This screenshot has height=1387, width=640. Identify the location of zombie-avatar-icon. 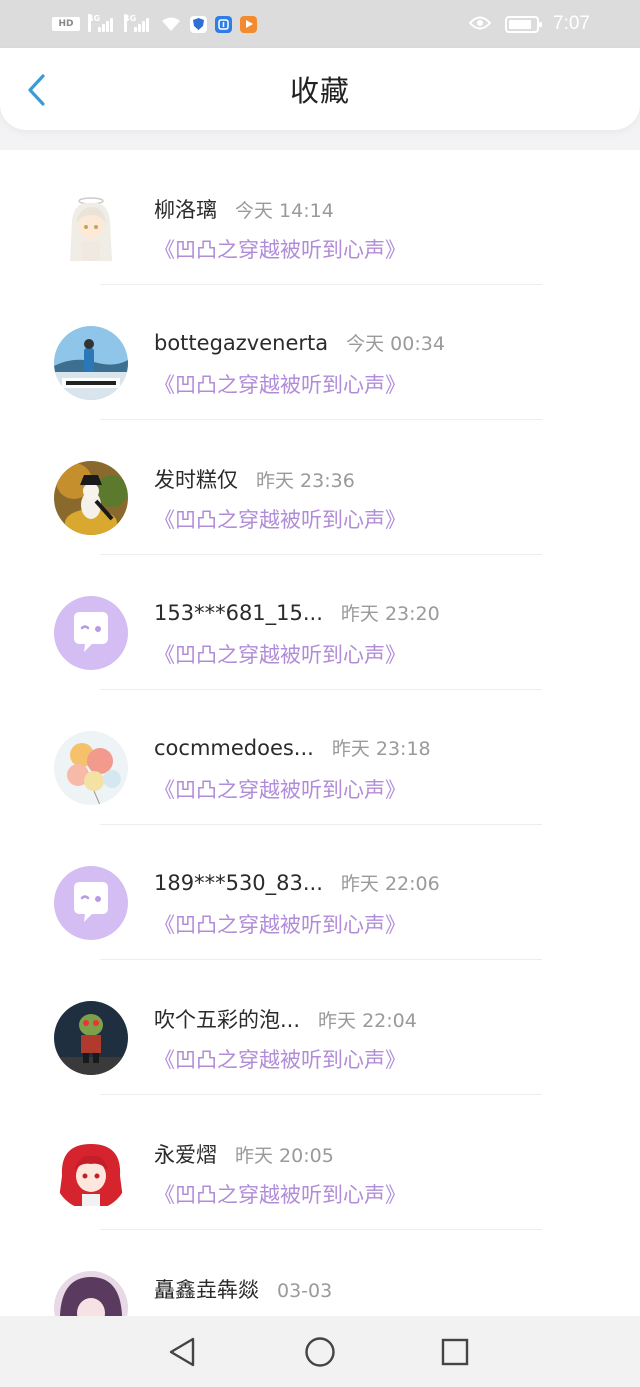
(91, 1038).